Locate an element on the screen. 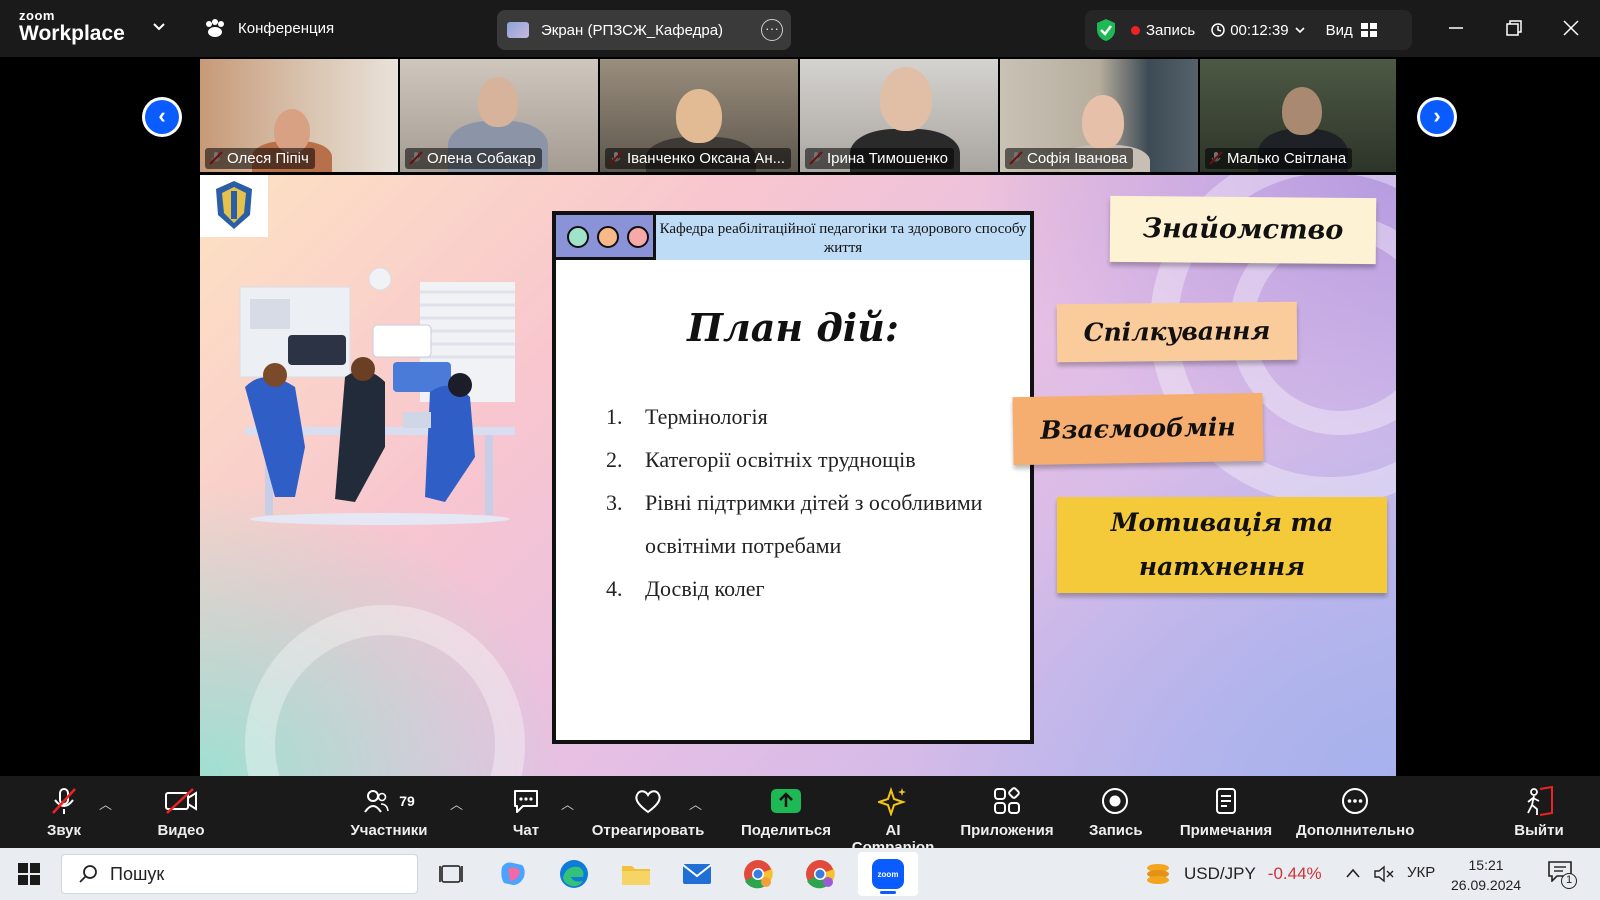 This screenshot has width=1600, height=900. slide-title: План дій: is located at coordinates (793, 327).